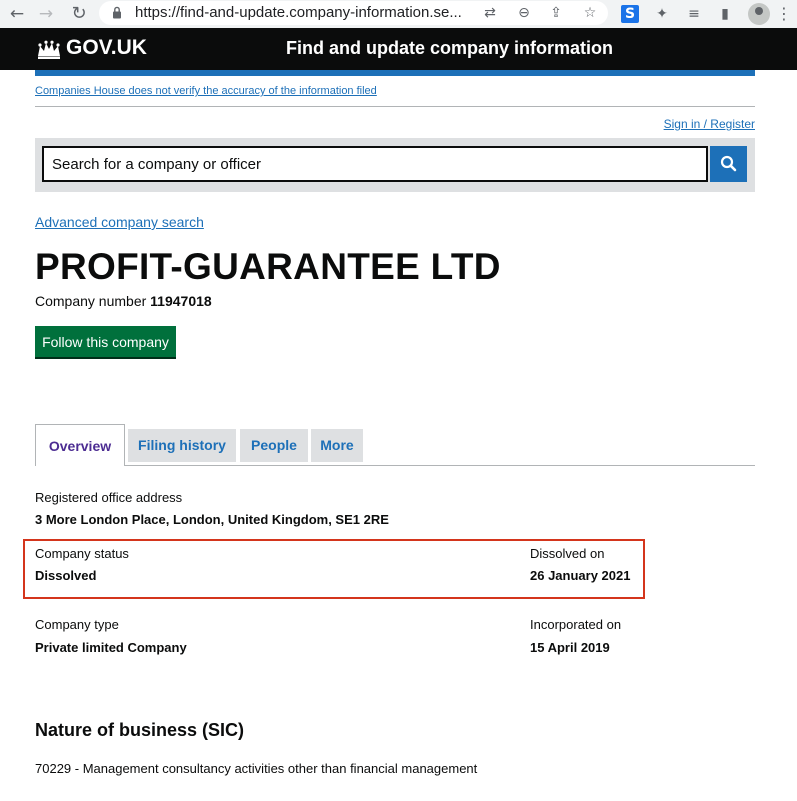  I want to click on translate-icon: ⇄, so click(490, 13).